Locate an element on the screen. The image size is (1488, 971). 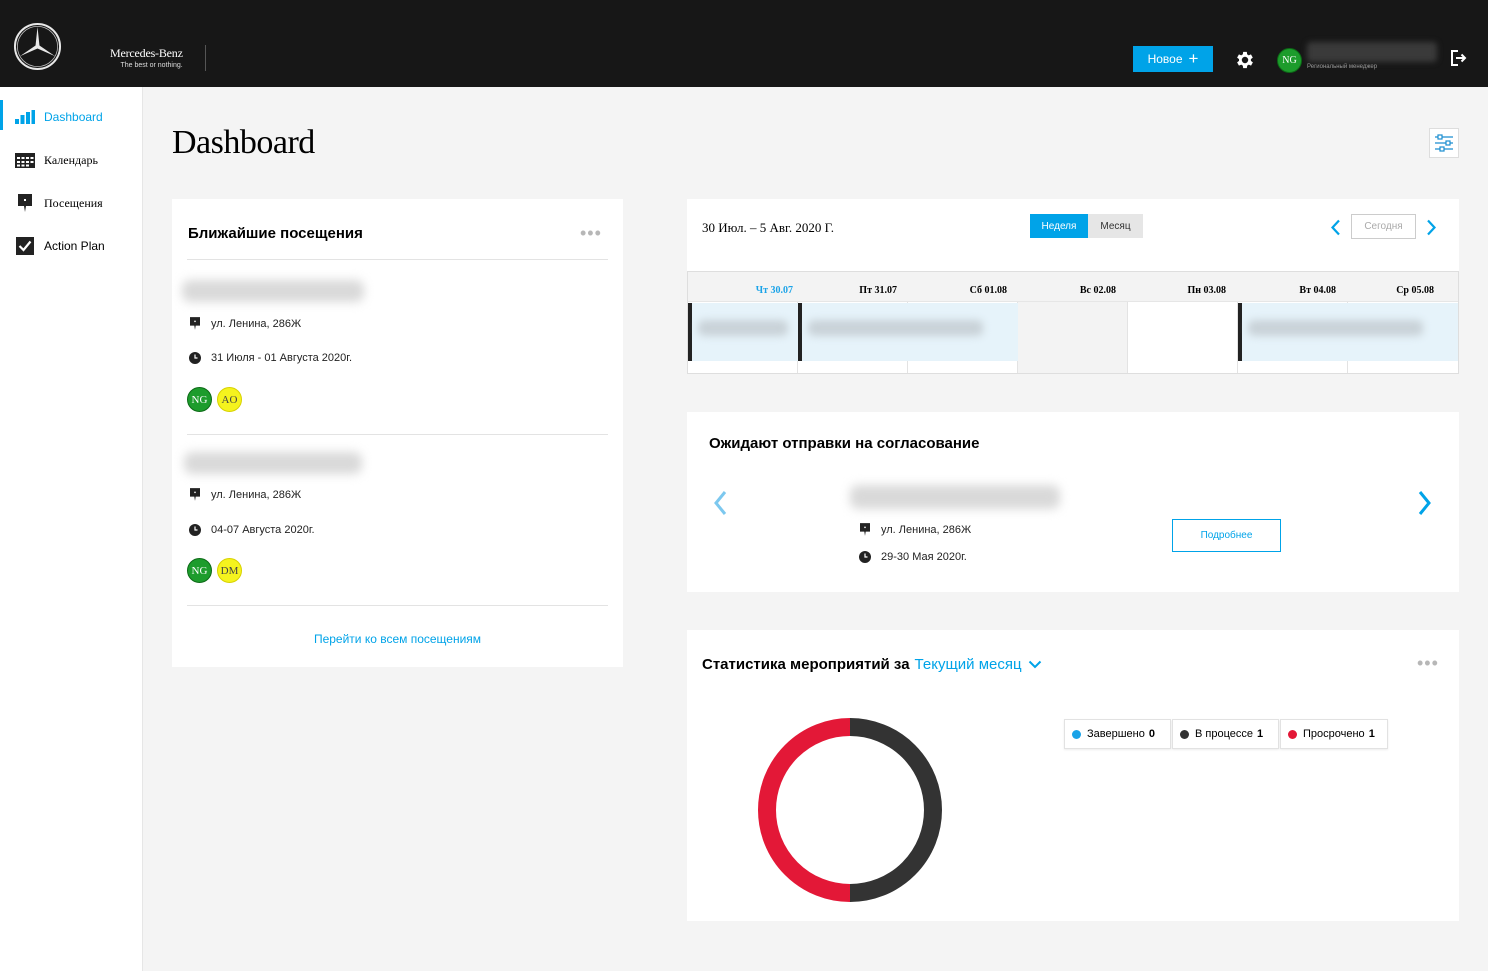
stats-title: Статистика мероприятий за Текущий месяц is located at coordinates (872, 664).